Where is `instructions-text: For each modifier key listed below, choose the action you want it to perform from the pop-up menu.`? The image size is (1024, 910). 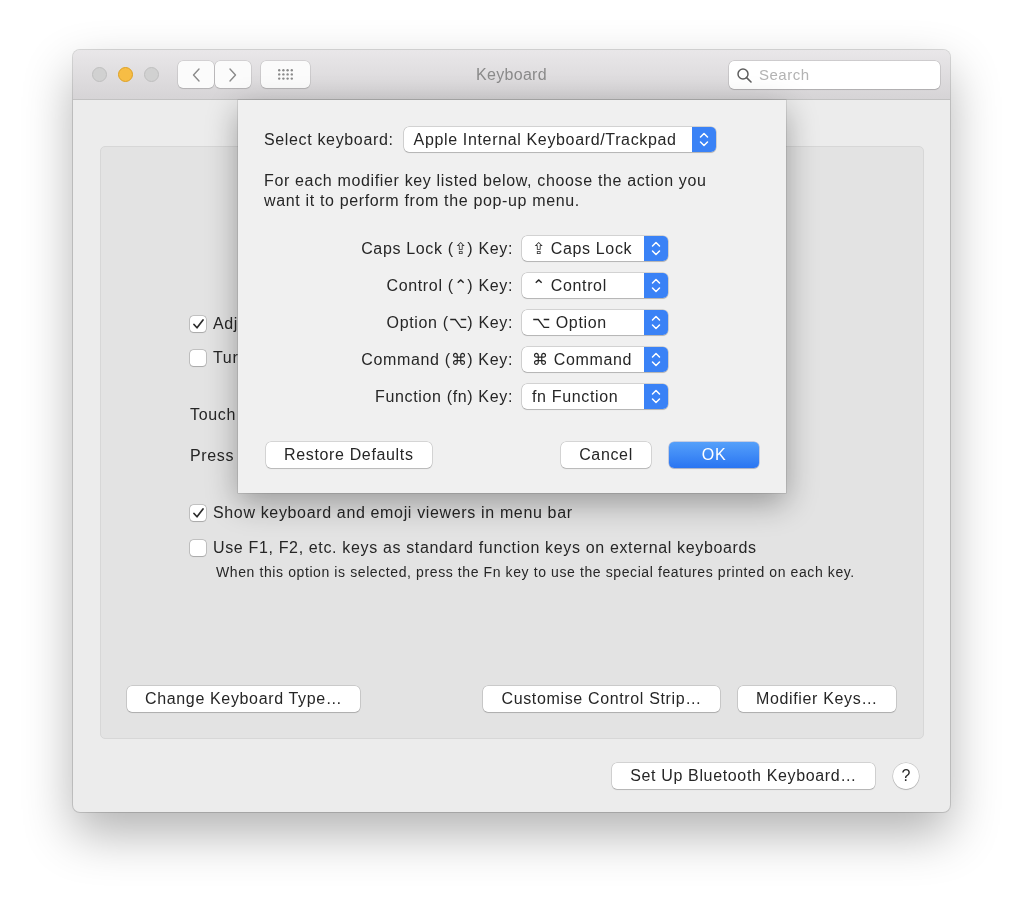
instructions-text: For each modifier key listed below, choose the action you want it to perform from the pop-up menu. is located at coordinates (486, 191).